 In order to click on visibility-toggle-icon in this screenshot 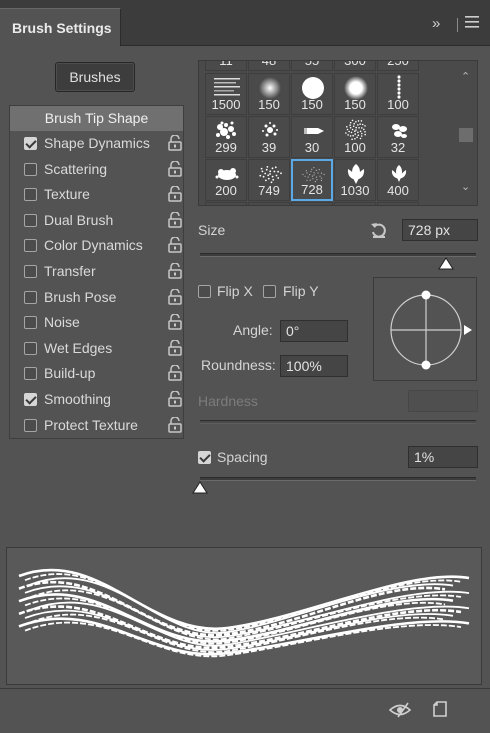, I will do `click(400, 711)`.